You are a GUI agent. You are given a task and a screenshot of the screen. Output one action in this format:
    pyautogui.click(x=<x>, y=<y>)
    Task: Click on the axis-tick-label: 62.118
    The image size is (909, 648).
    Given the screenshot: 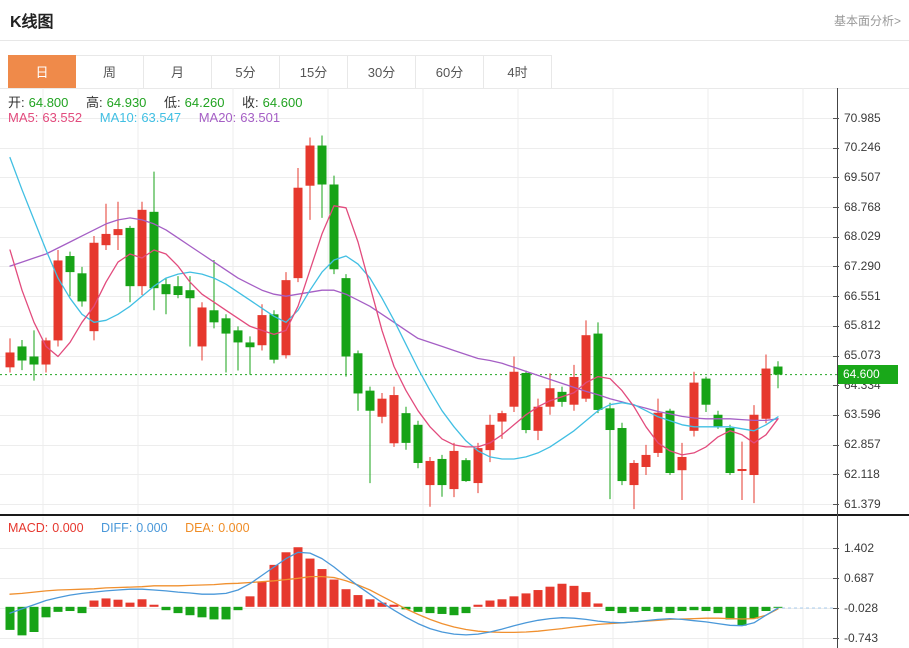 What is the action you would take?
    pyautogui.click(x=862, y=473)
    